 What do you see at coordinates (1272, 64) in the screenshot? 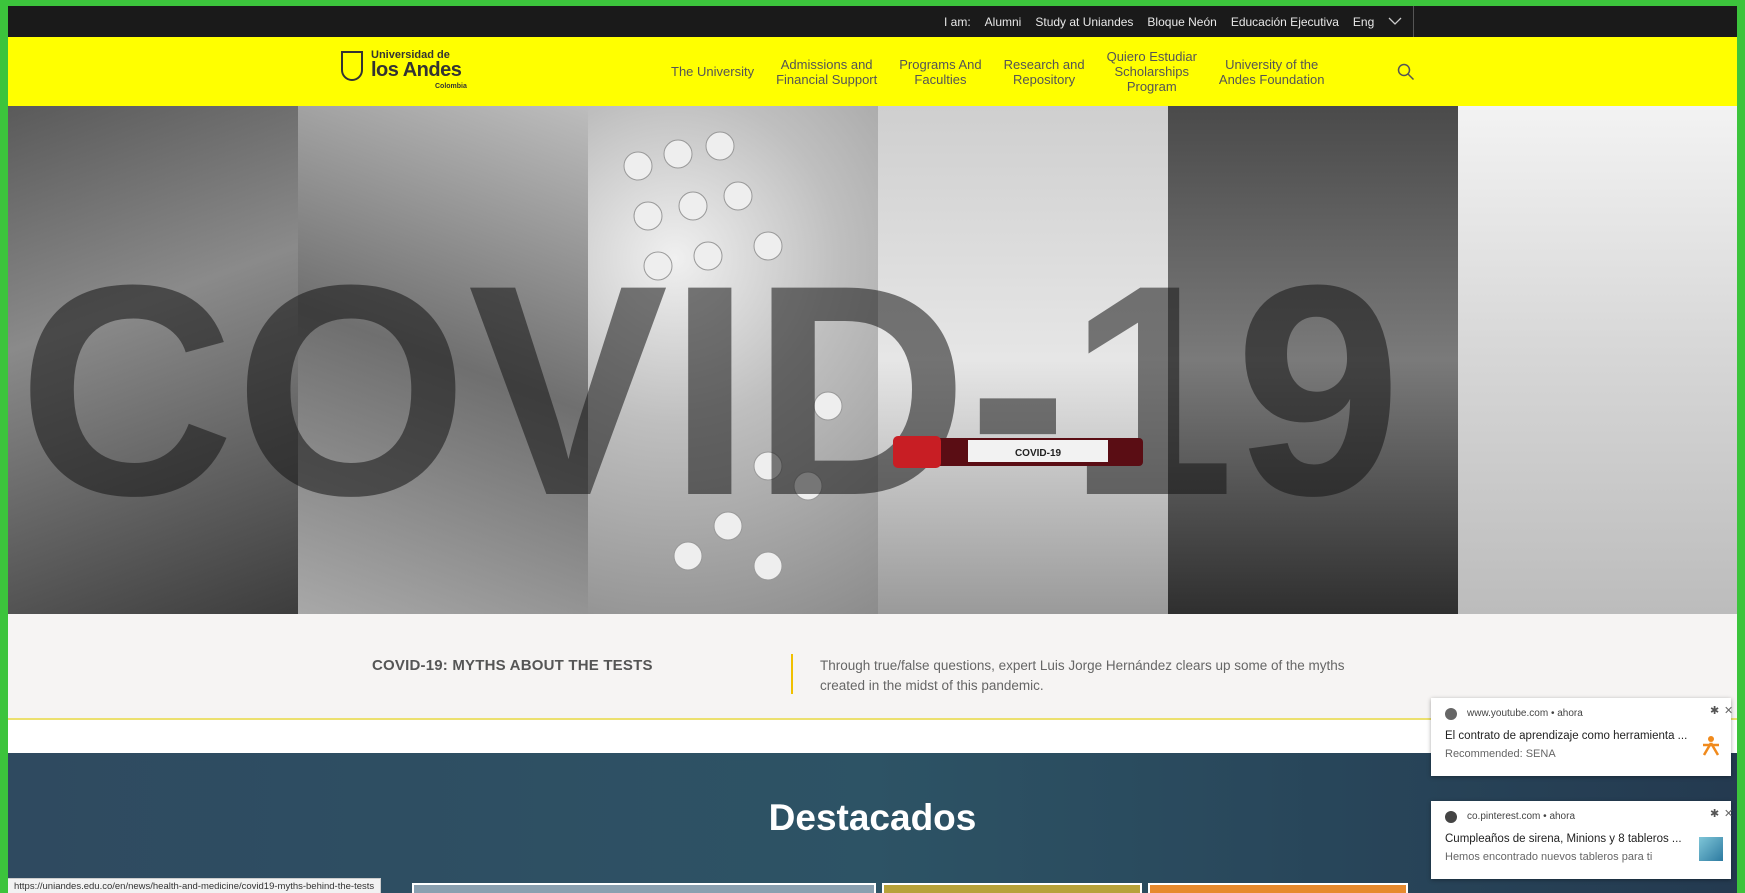
I see `nav-label: University of the` at bounding box center [1272, 64].